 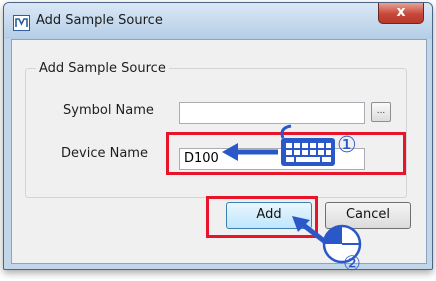 I want to click on window-title: Add Sample Source, so click(x=99, y=20).